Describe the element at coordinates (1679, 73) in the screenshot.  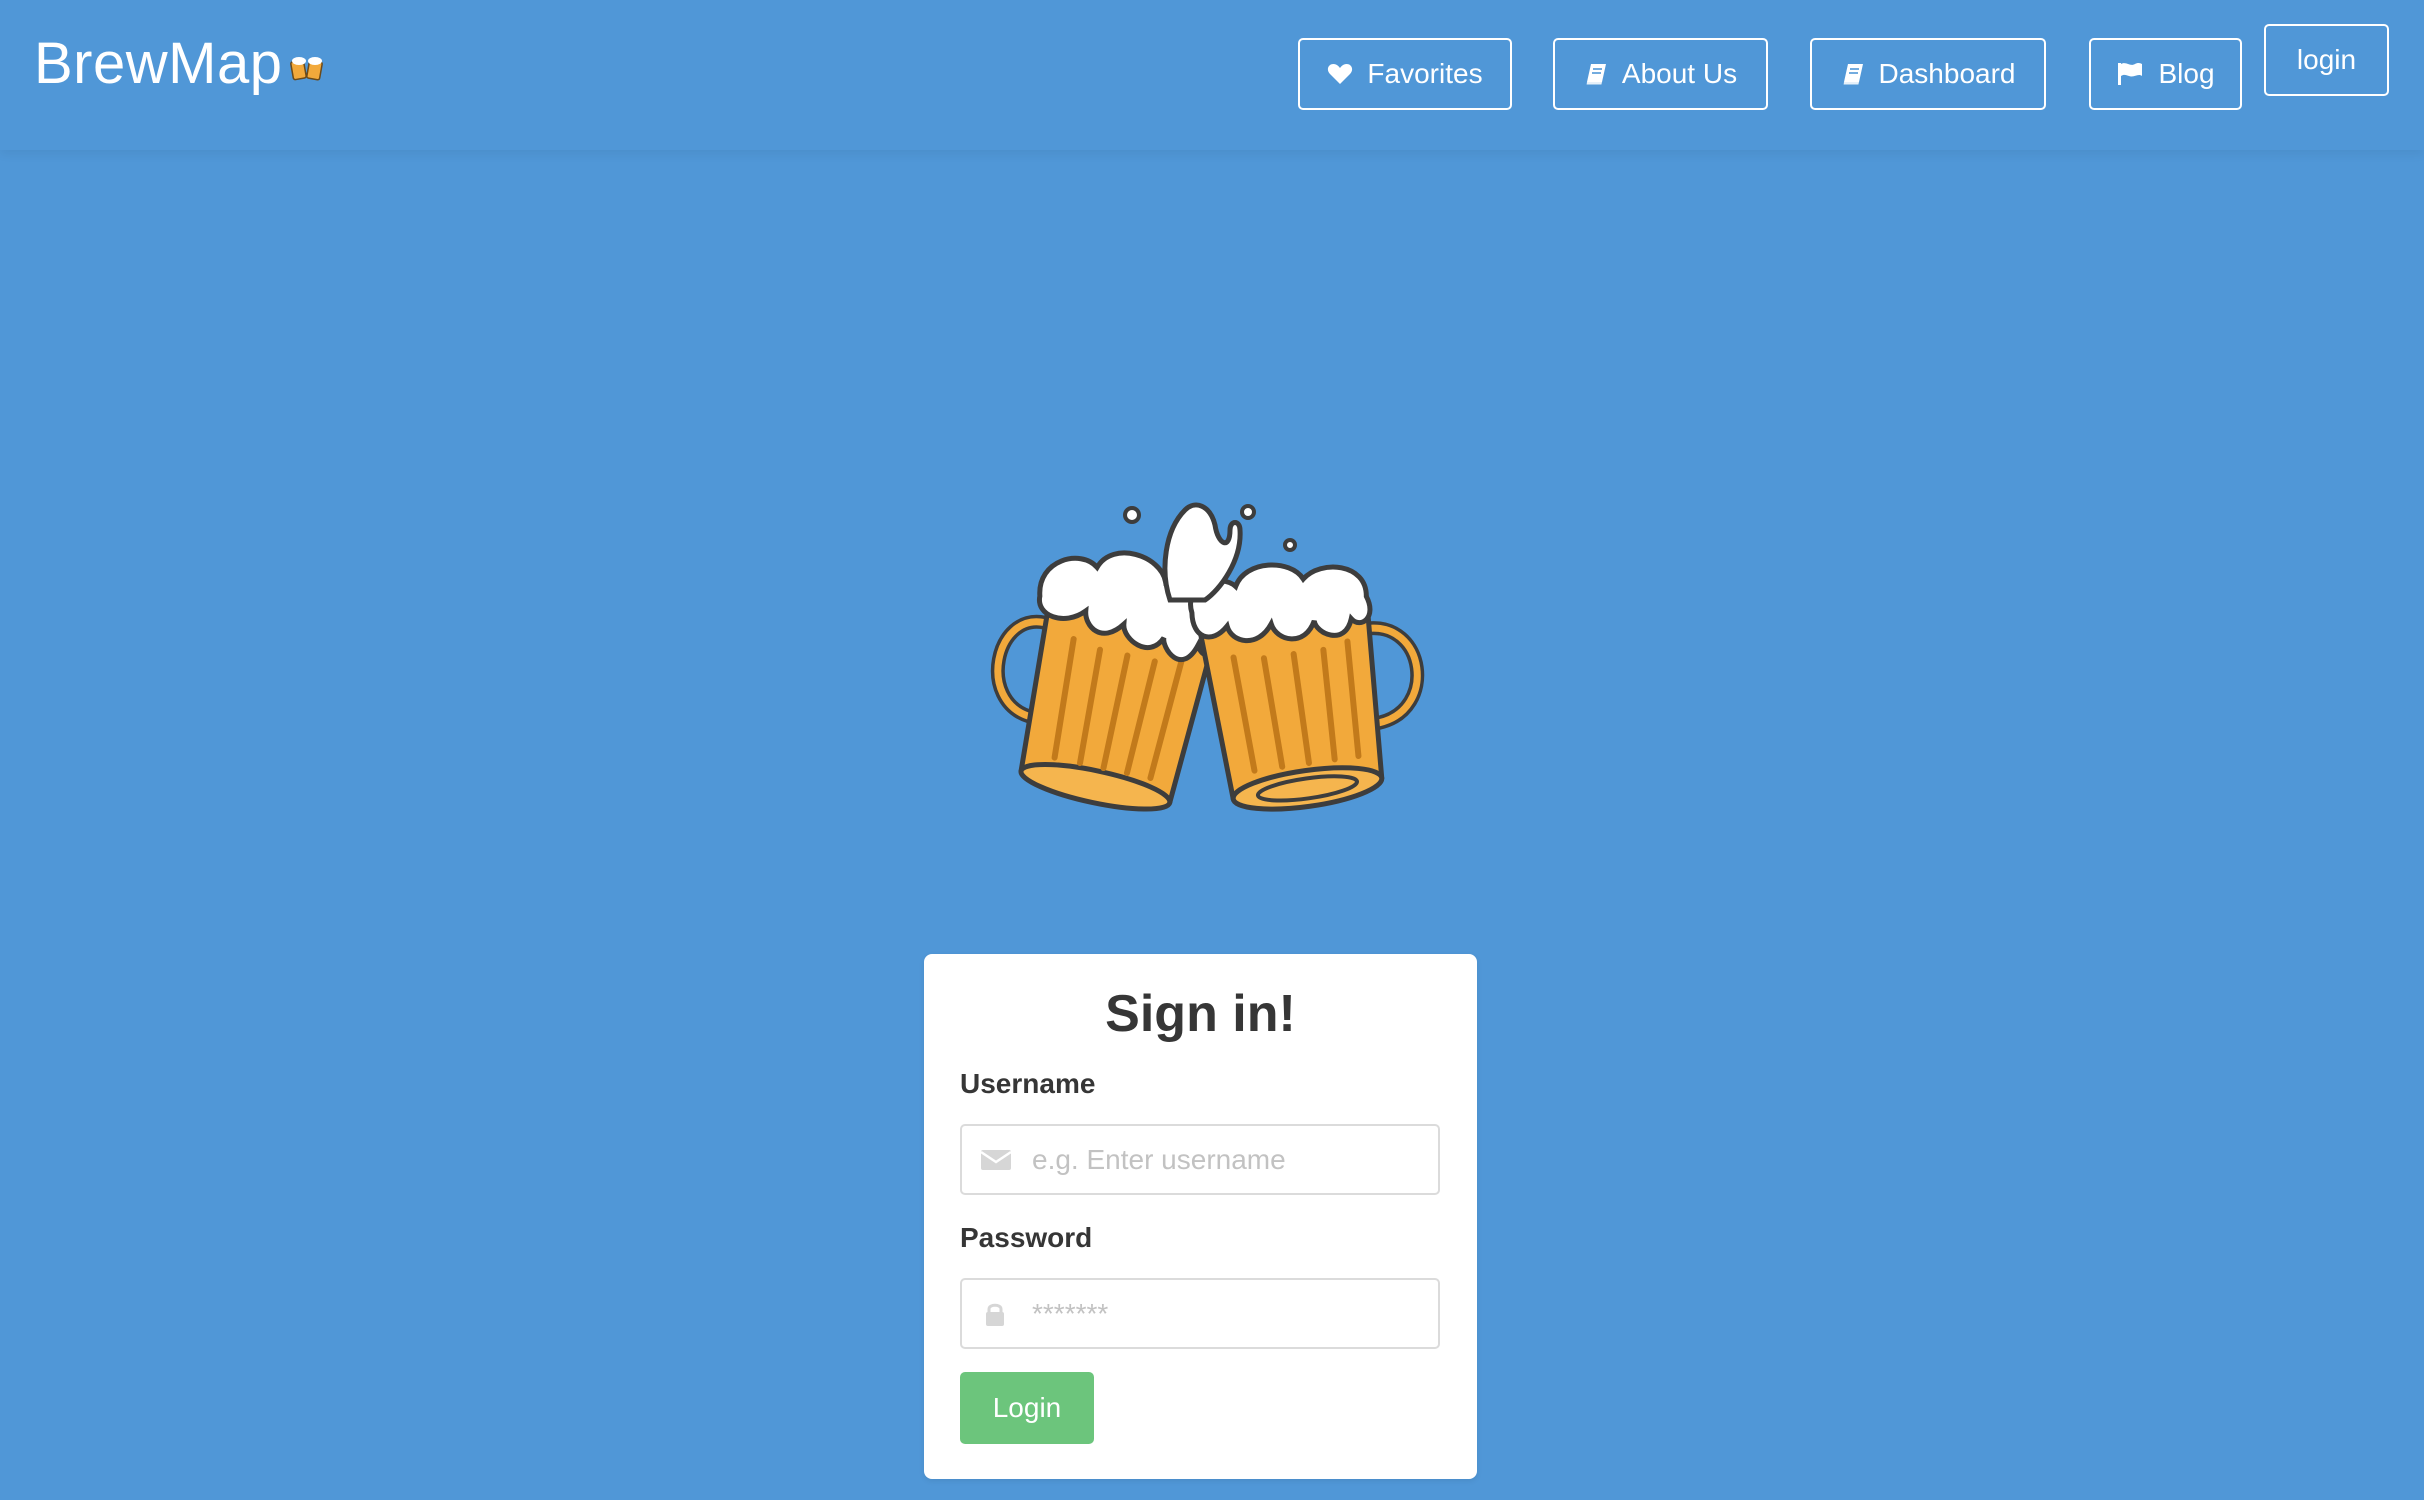
I see `about-us-label: About Us` at that location.